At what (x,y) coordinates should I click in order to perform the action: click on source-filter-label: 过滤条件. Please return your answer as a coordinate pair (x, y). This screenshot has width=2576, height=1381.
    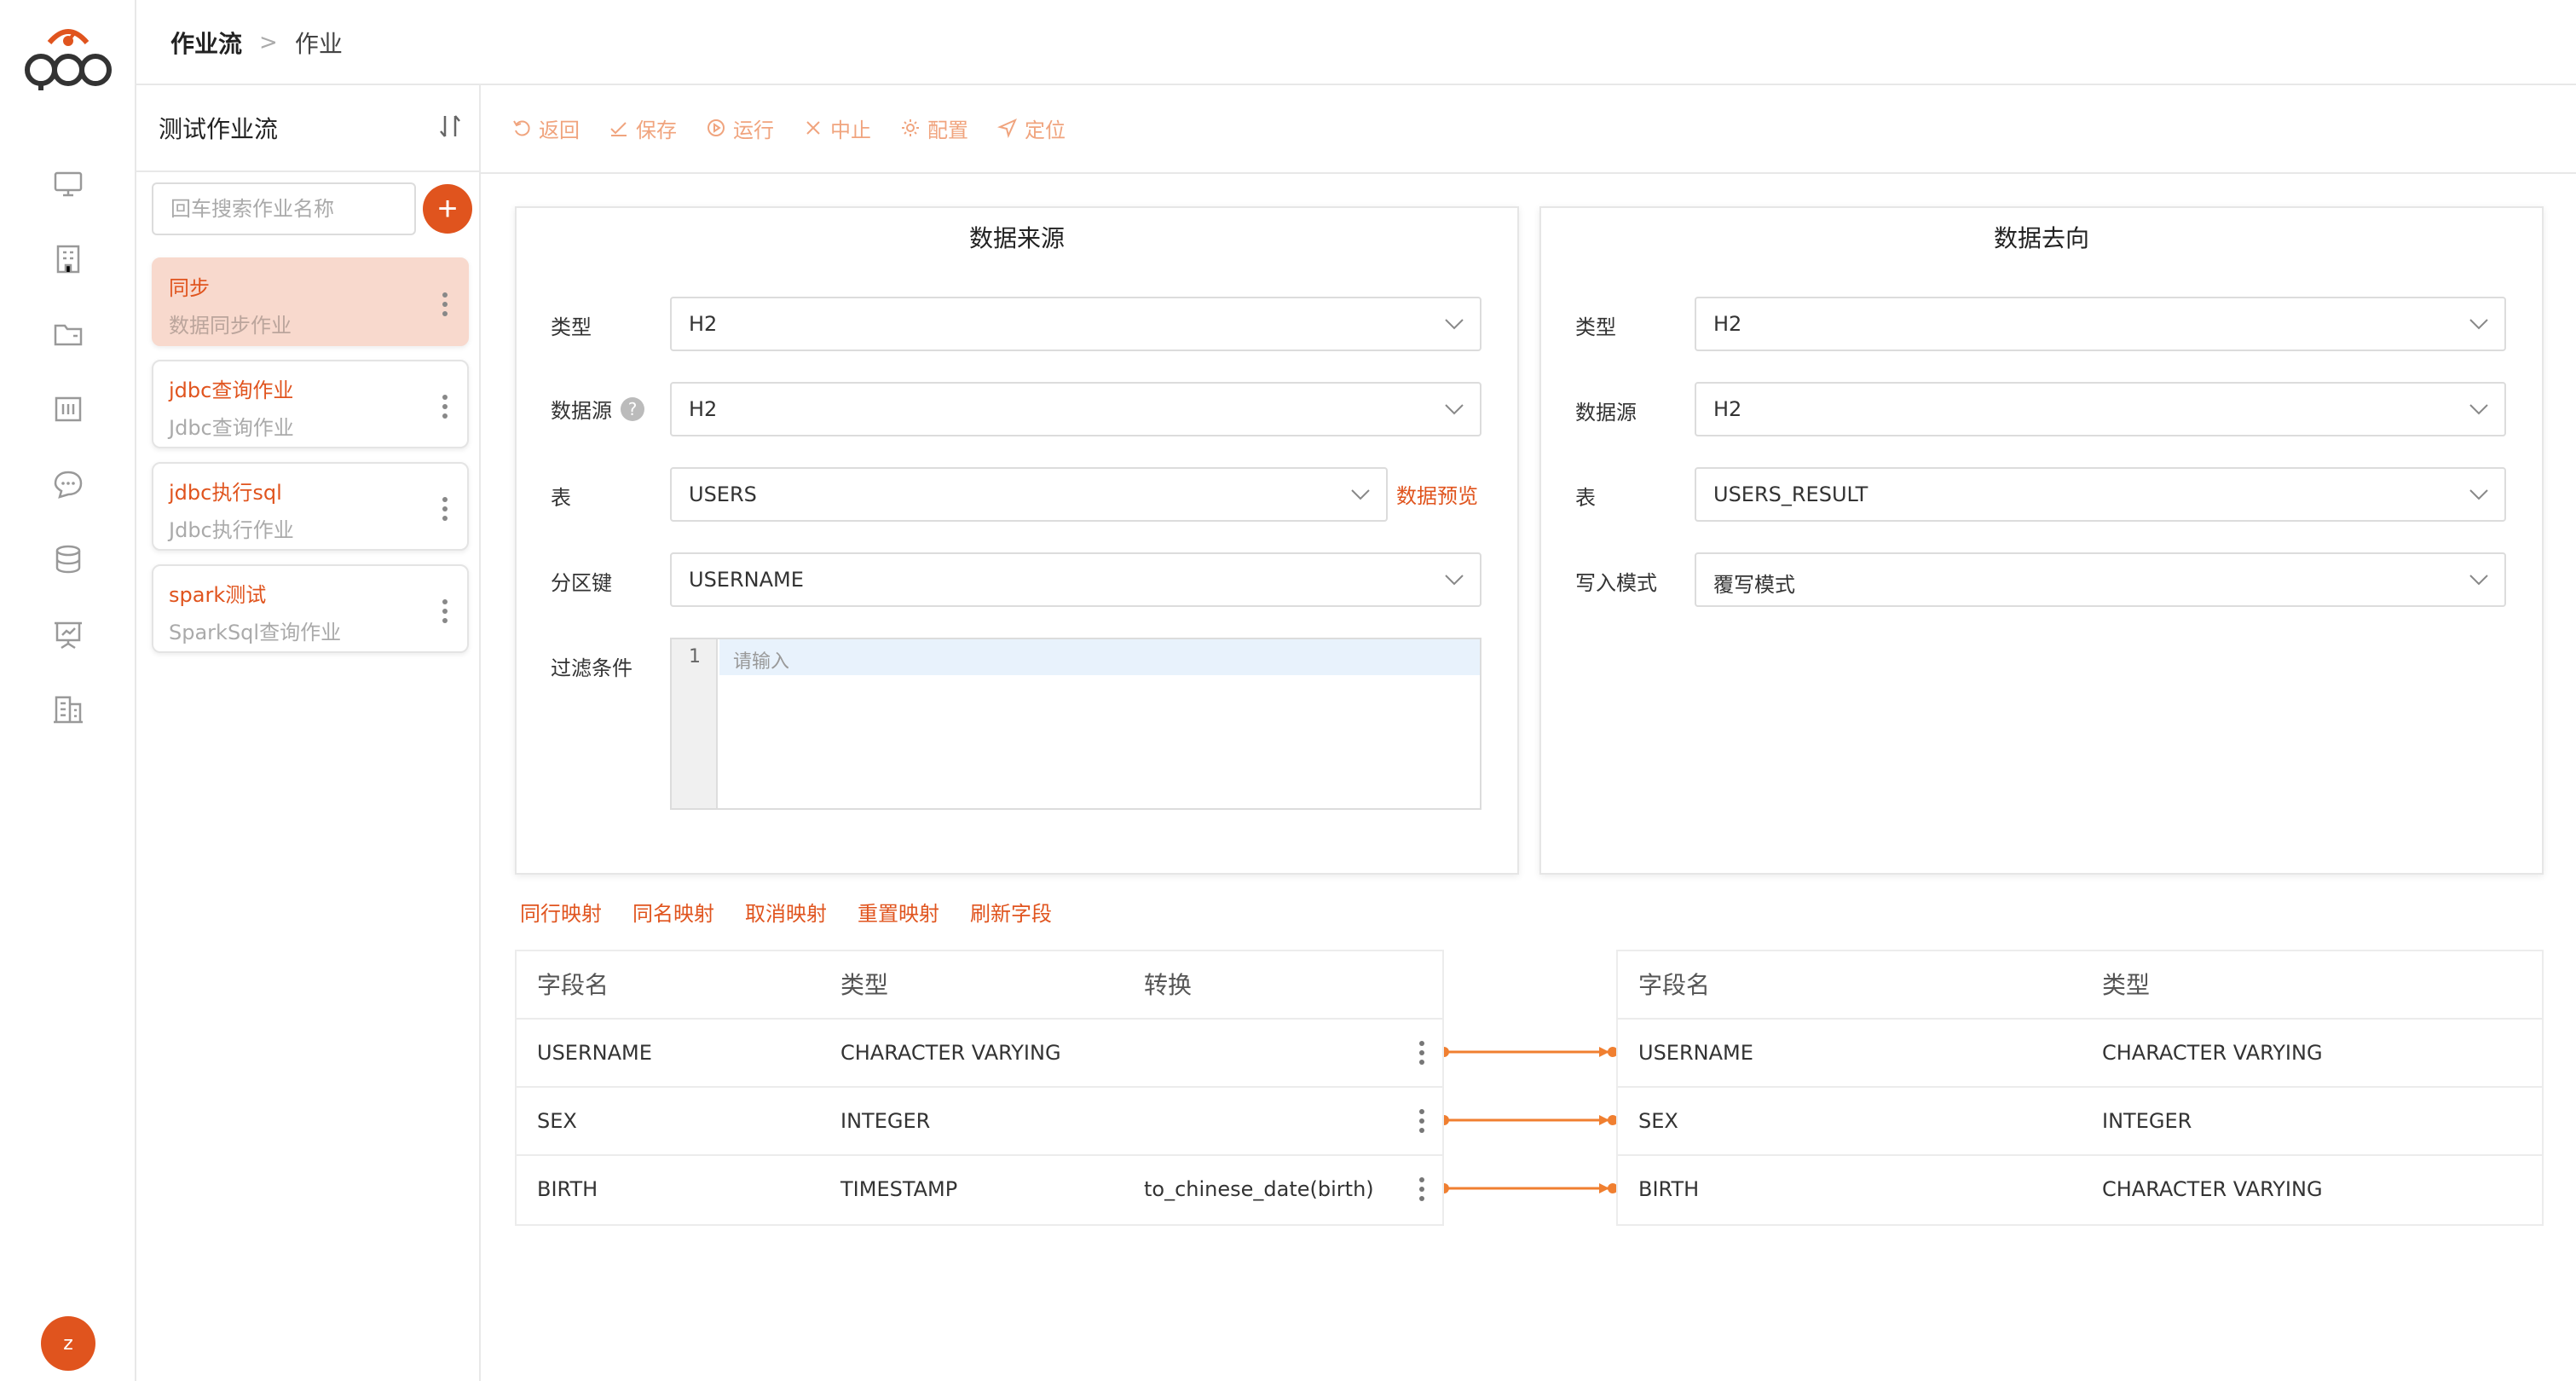
    Looking at the image, I should click on (591, 668).